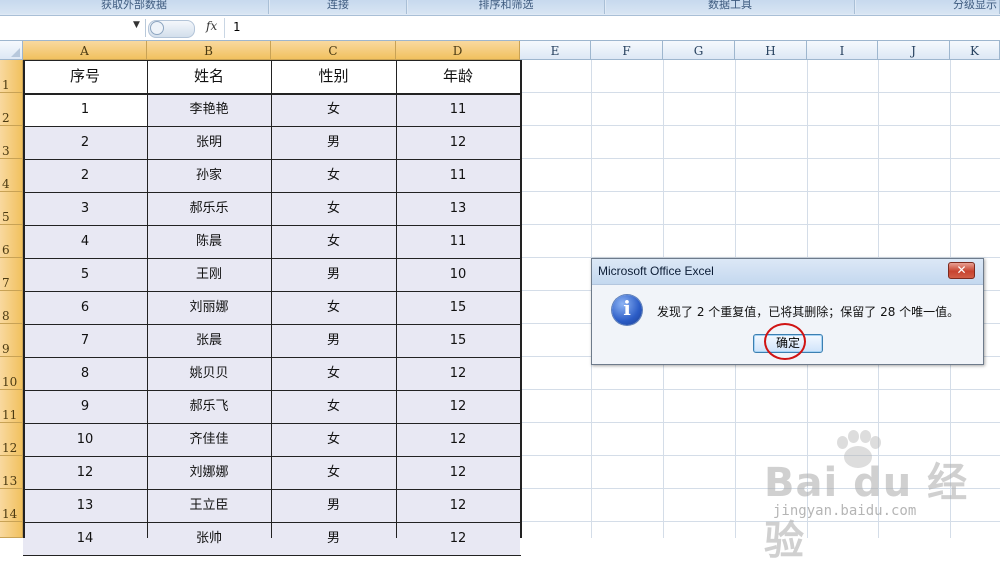 This screenshot has width=1000, height=566. What do you see at coordinates (209, 439) in the screenshot?
I see `cell-name: 齐佳佳` at bounding box center [209, 439].